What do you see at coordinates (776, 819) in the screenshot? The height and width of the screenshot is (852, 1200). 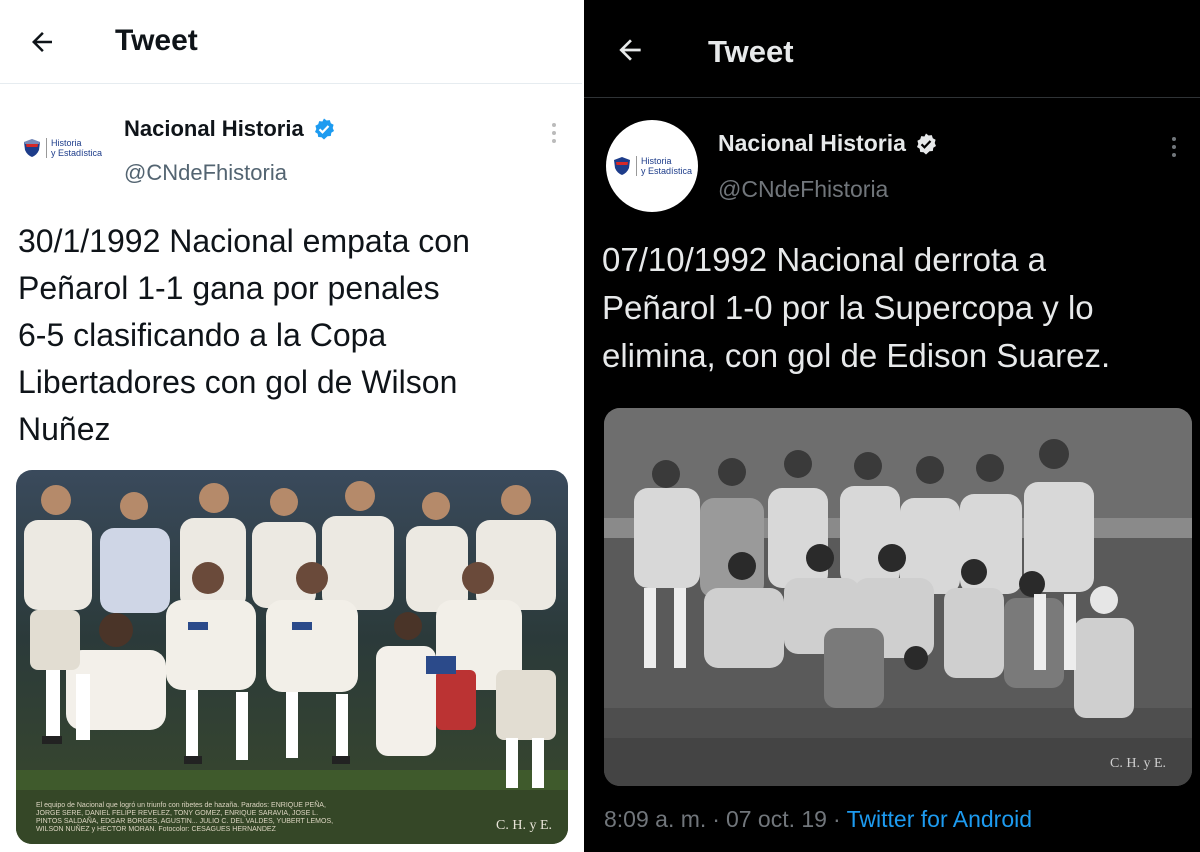 I see `tweet-date: 07 oct. 19` at bounding box center [776, 819].